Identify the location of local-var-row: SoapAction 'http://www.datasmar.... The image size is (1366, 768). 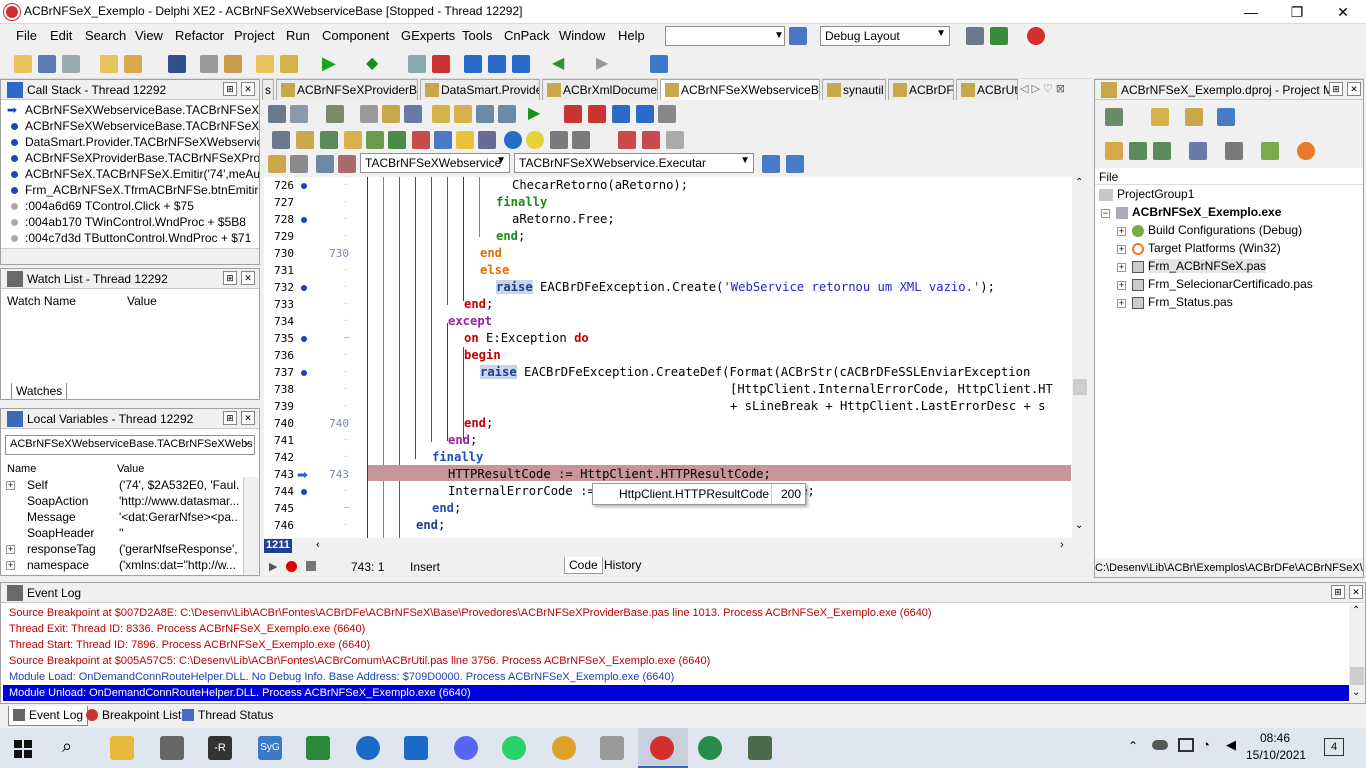
(122, 501).